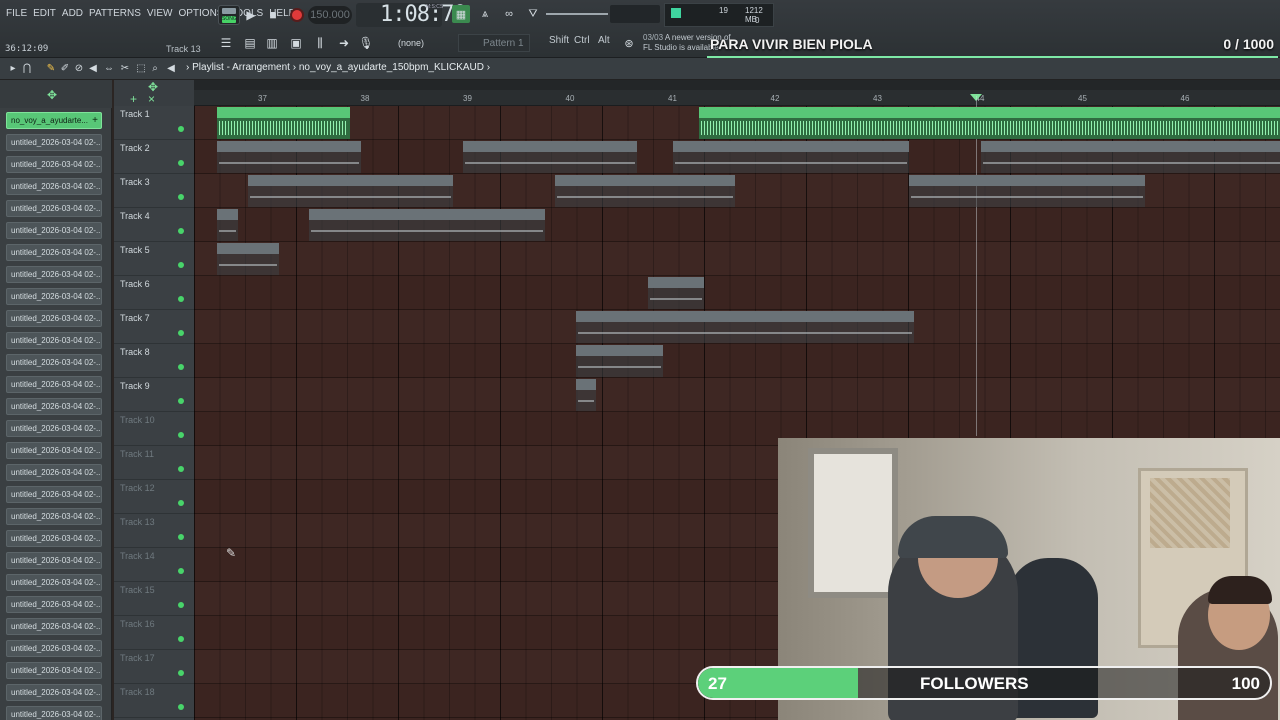  What do you see at coordinates (494, 43) in the screenshot?
I see `pattern-selector: Pattern 1` at bounding box center [494, 43].